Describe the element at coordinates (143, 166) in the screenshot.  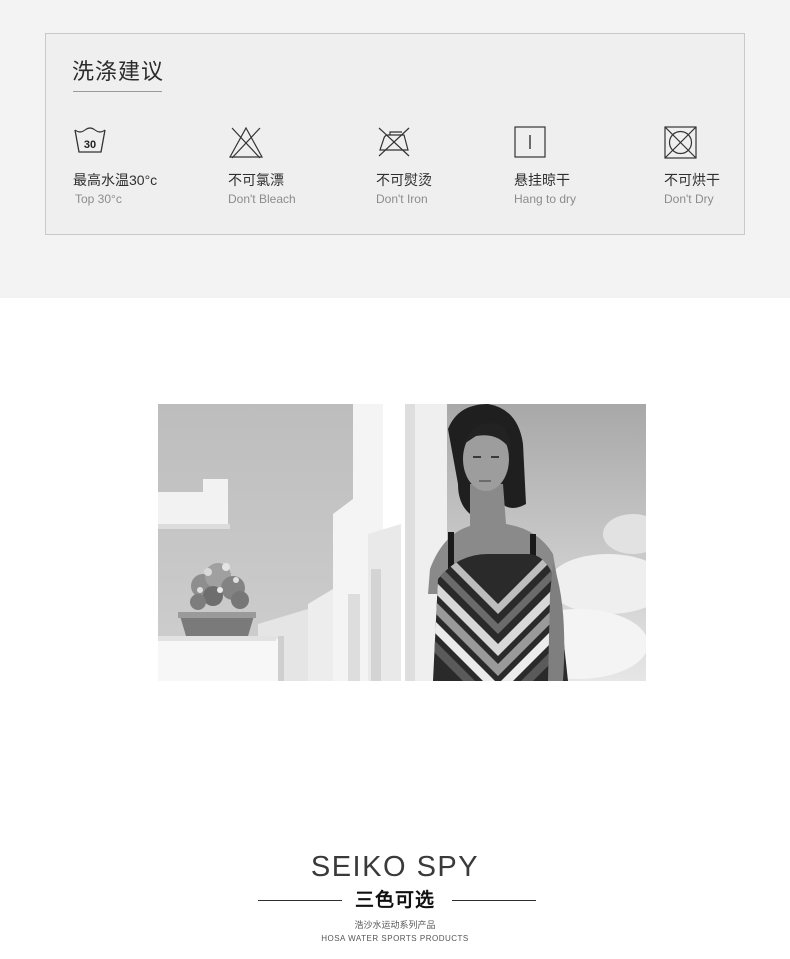
I see `care-item-wash: 30 最高水温30°c Top 30°c` at that location.